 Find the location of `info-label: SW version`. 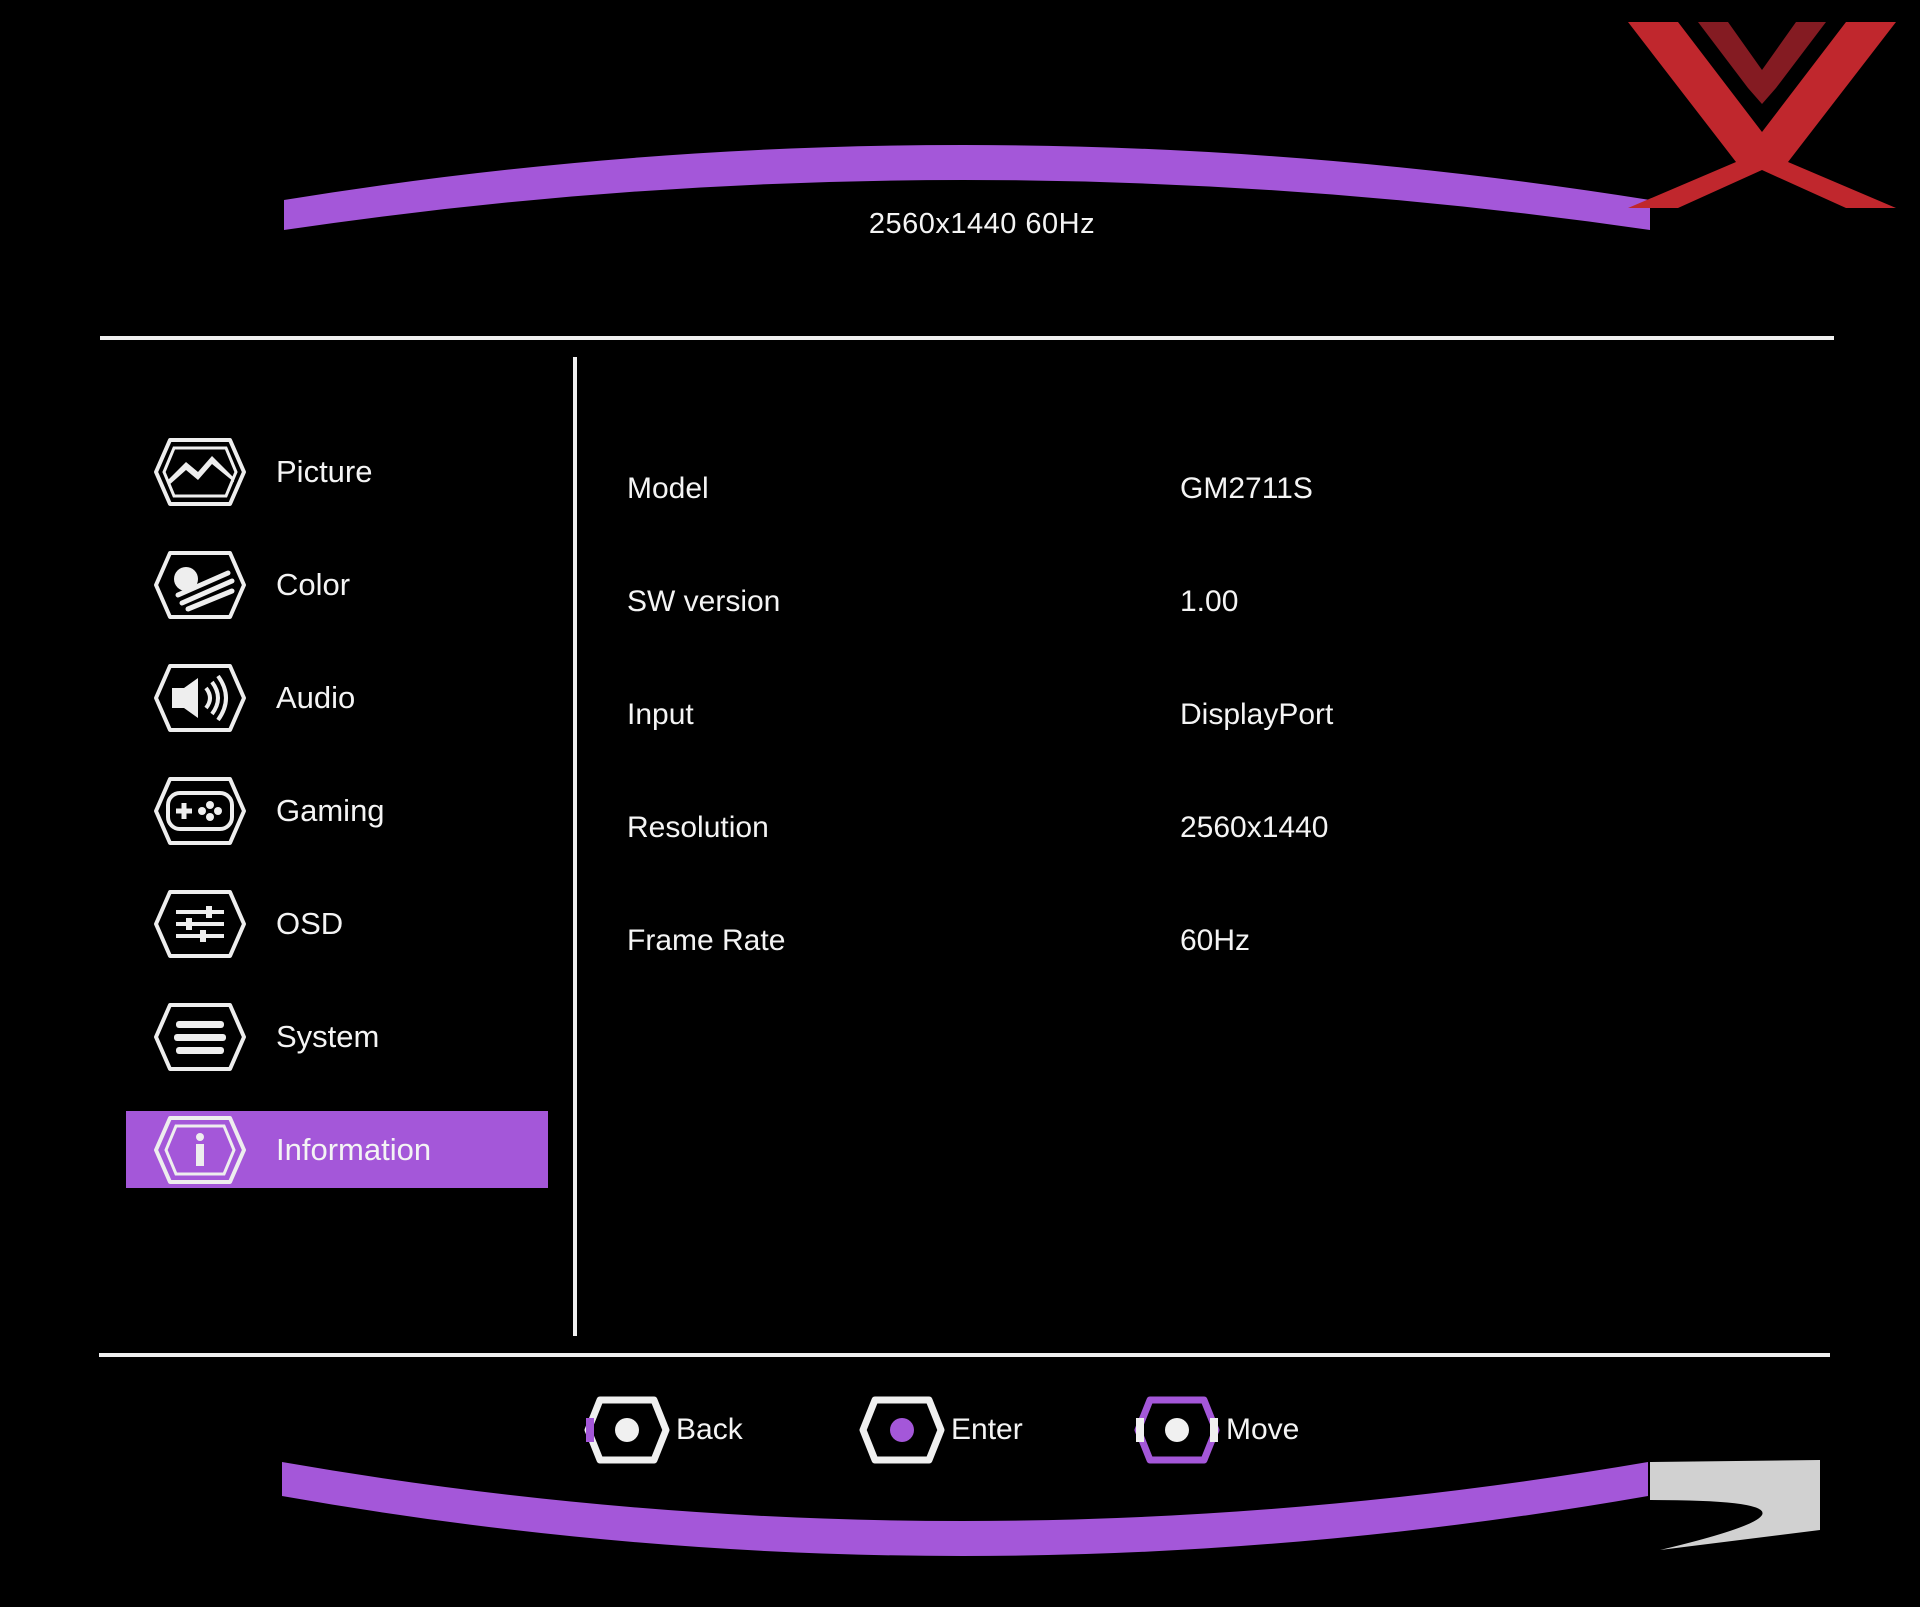

info-label: SW version is located at coordinates (704, 601).